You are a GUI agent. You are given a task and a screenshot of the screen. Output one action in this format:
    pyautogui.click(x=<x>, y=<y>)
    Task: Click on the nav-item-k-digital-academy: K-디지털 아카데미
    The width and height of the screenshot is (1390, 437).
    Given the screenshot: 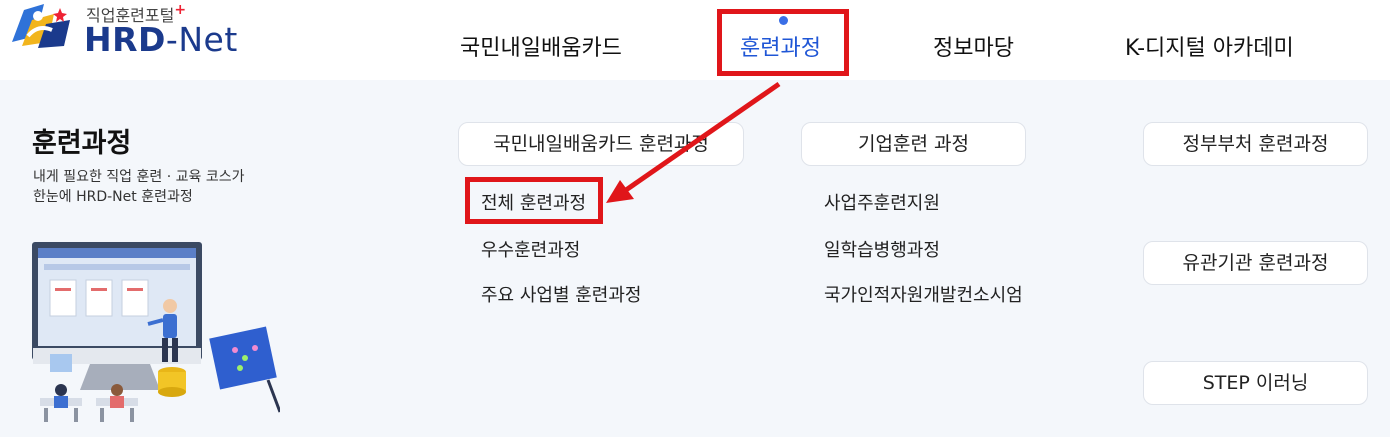 What is the action you would take?
    pyautogui.click(x=1209, y=46)
    